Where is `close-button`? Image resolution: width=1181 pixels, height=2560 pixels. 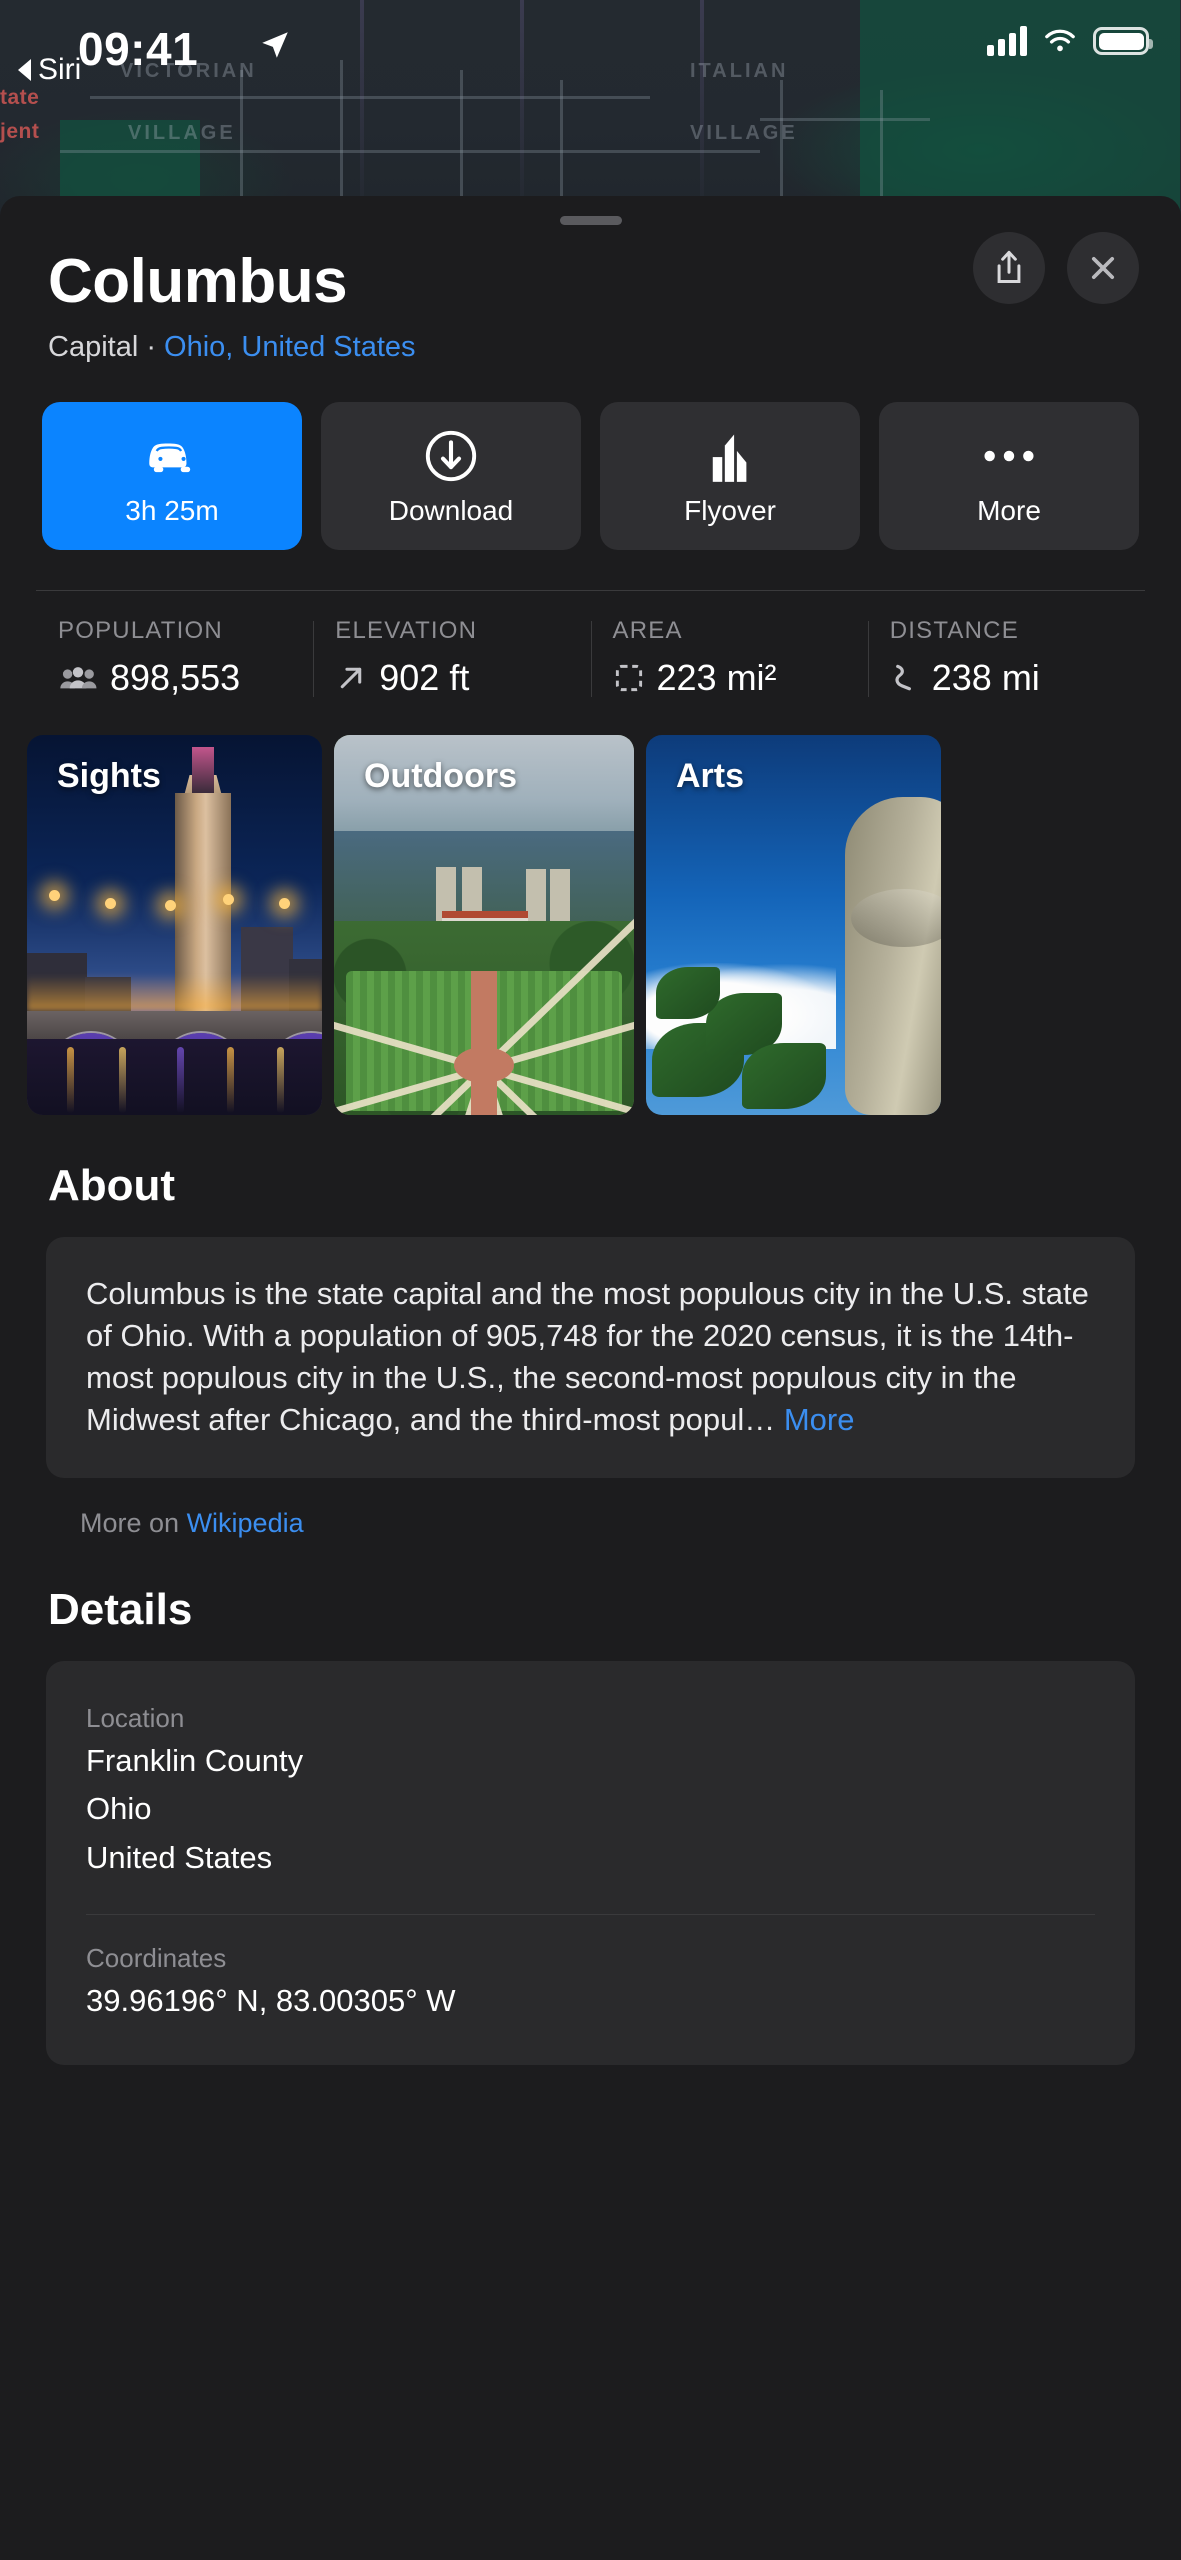 close-button is located at coordinates (1103, 268).